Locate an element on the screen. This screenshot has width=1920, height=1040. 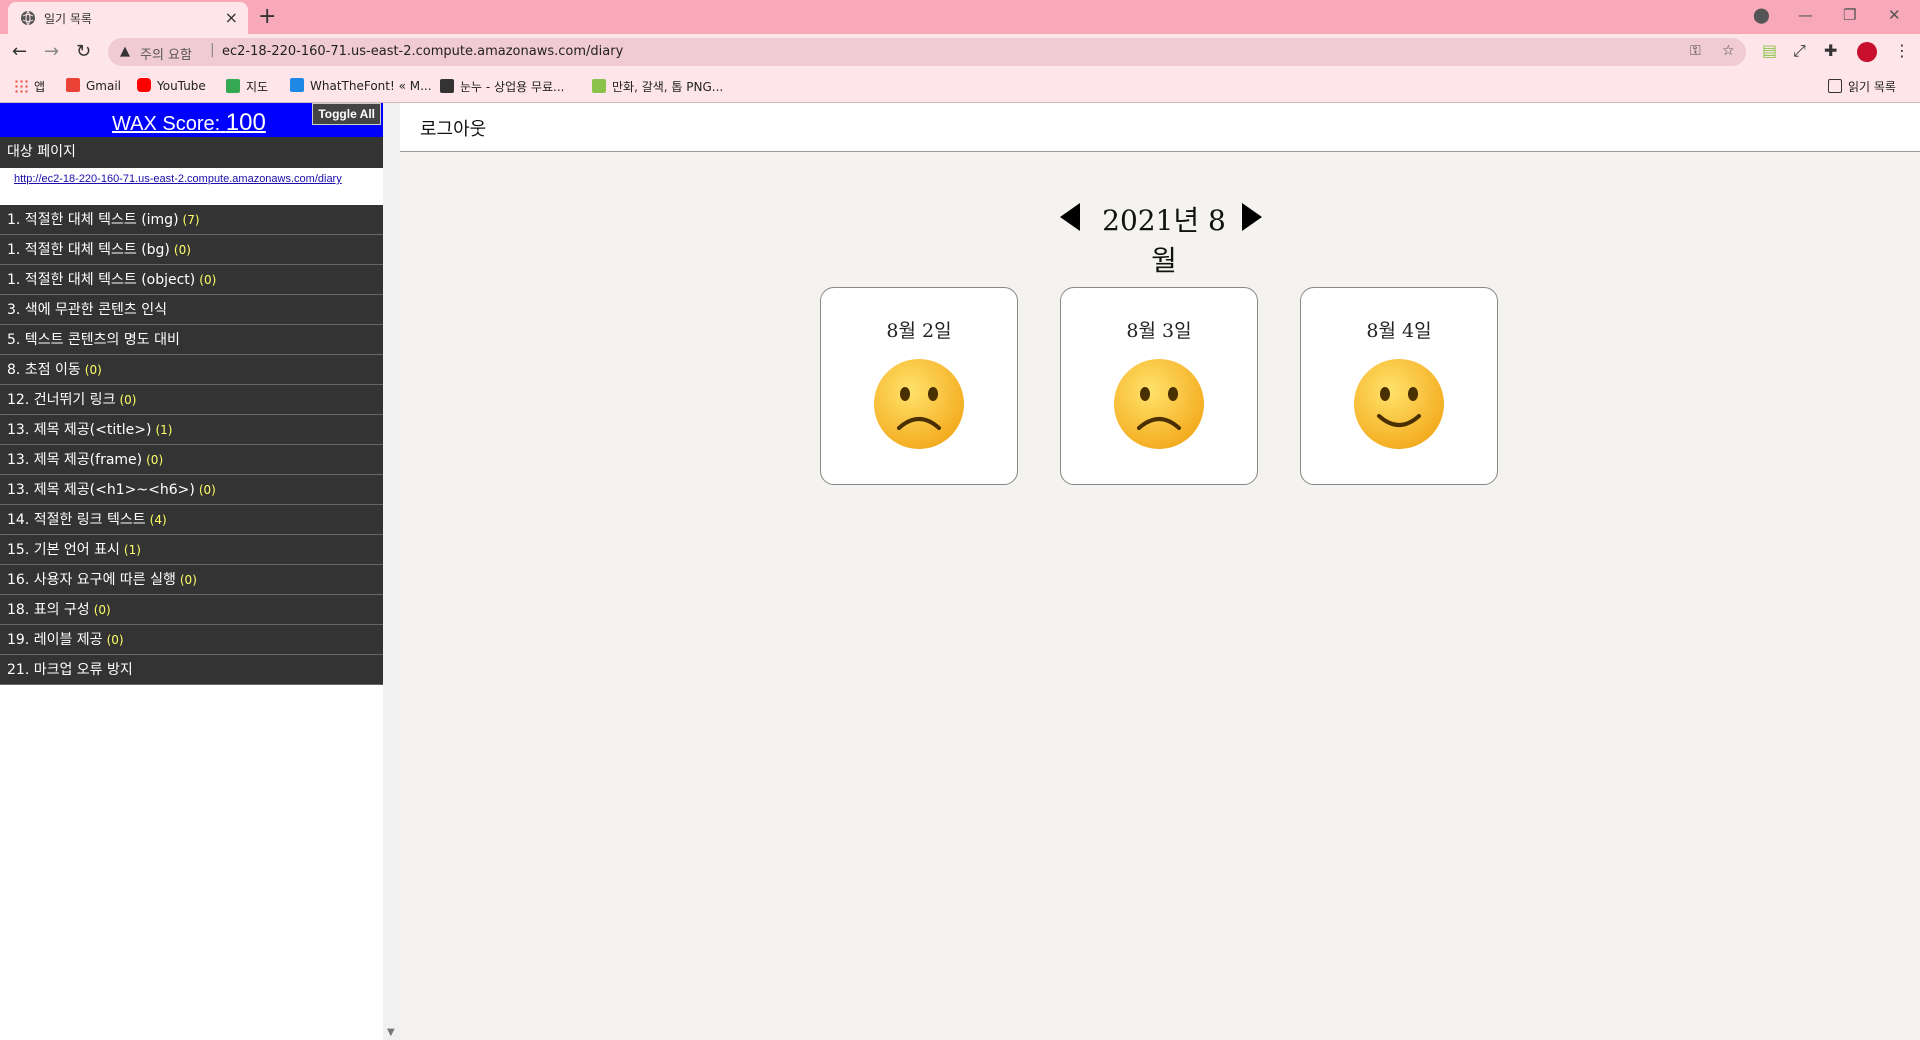
puzzle-icon: ✚ is located at coordinates (1830, 50).